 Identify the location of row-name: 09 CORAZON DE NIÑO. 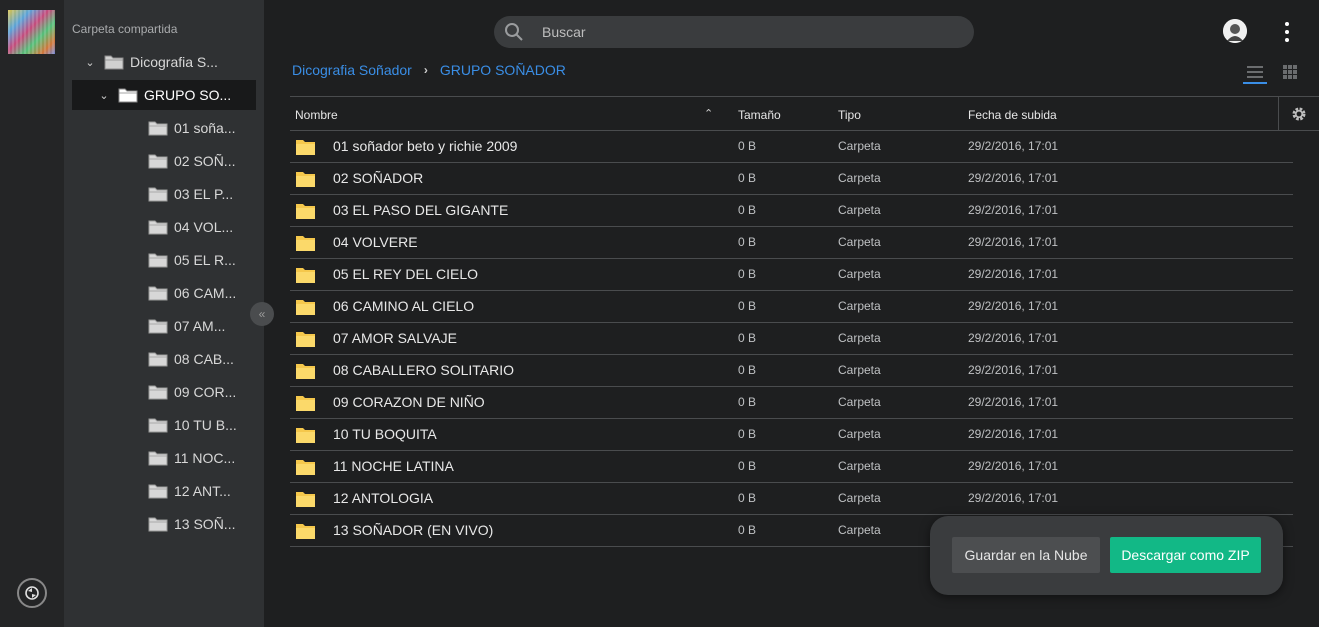
(409, 402).